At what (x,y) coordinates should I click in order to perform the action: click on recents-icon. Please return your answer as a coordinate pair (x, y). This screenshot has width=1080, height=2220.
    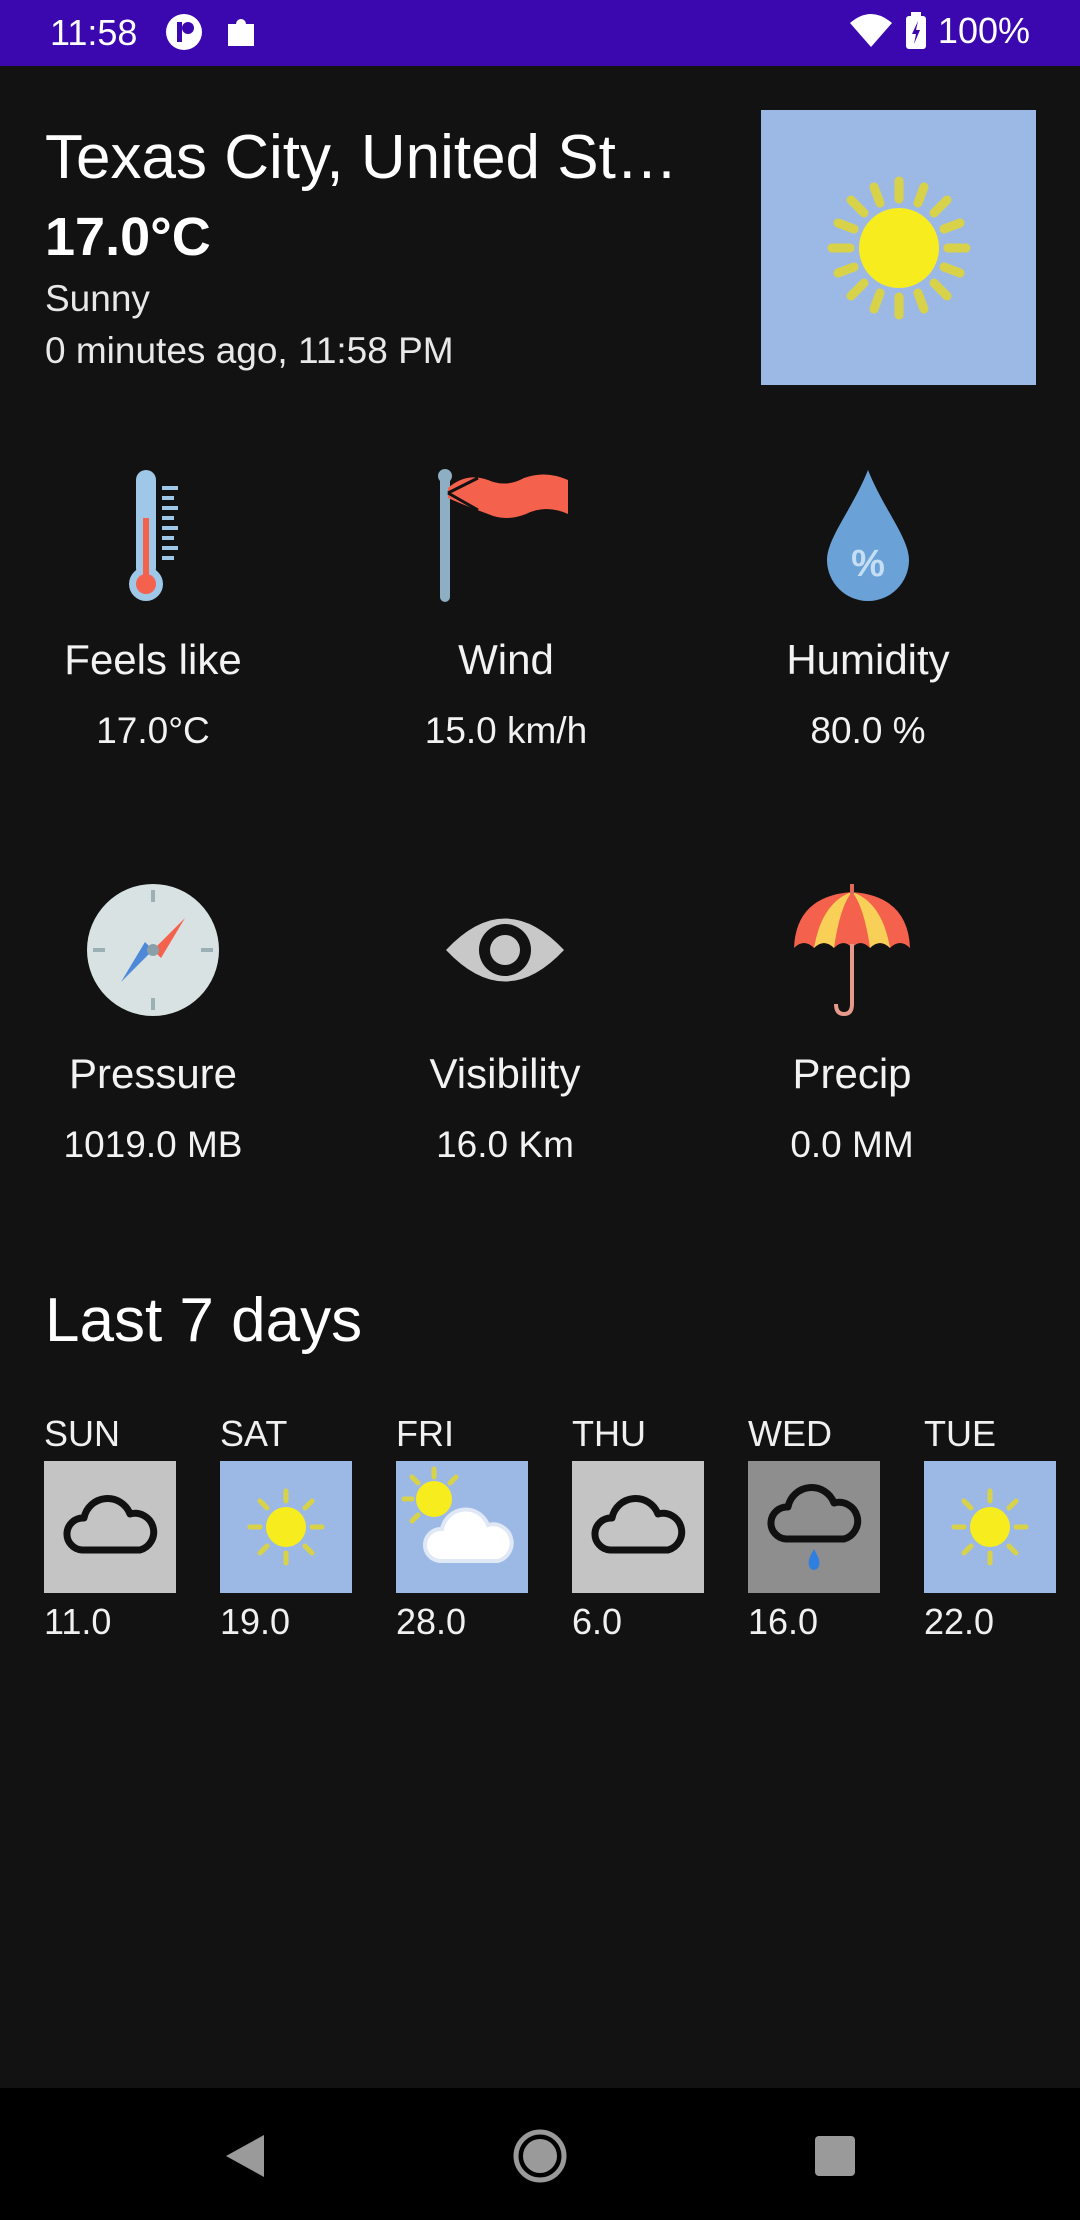
    Looking at the image, I should click on (835, 2156).